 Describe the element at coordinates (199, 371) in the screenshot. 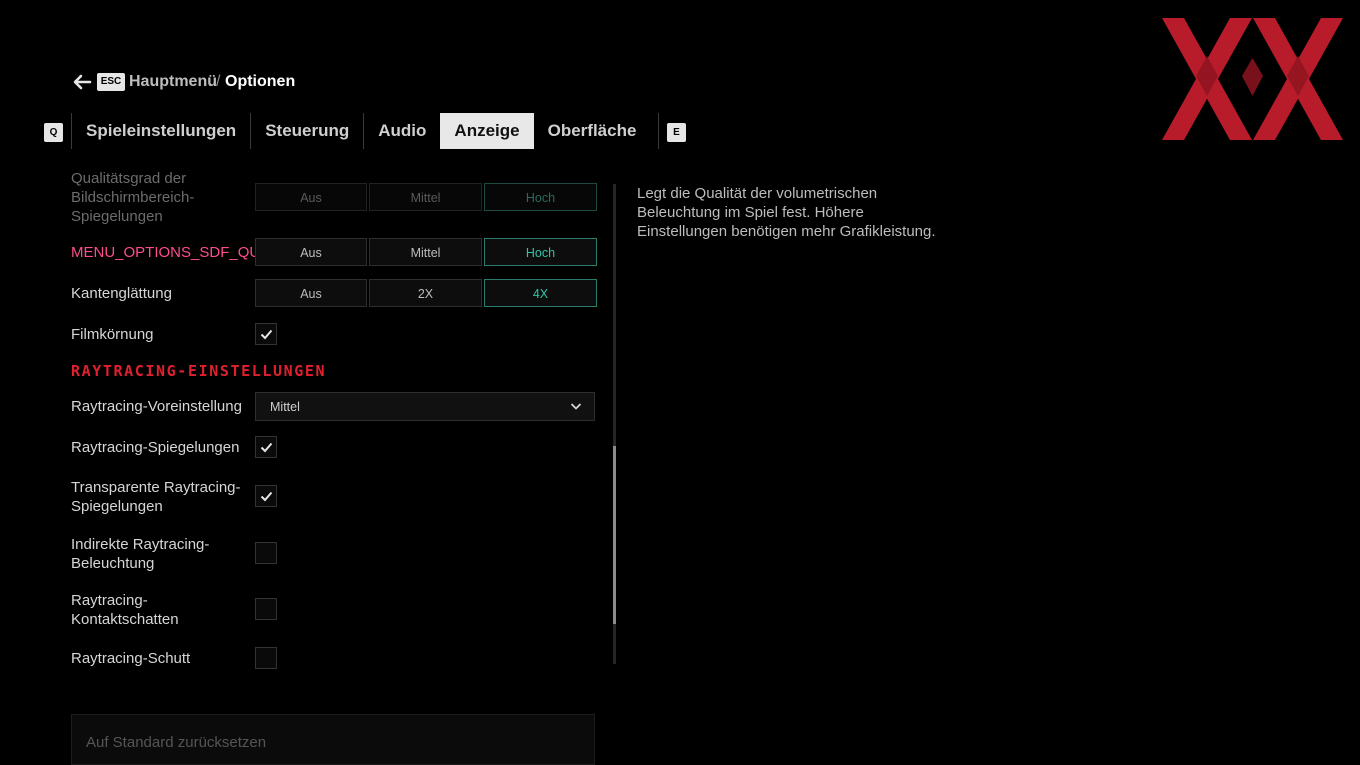

I see `raytracing-section-title: RAYTRACING-EINSTELLUNGEN` at that location.